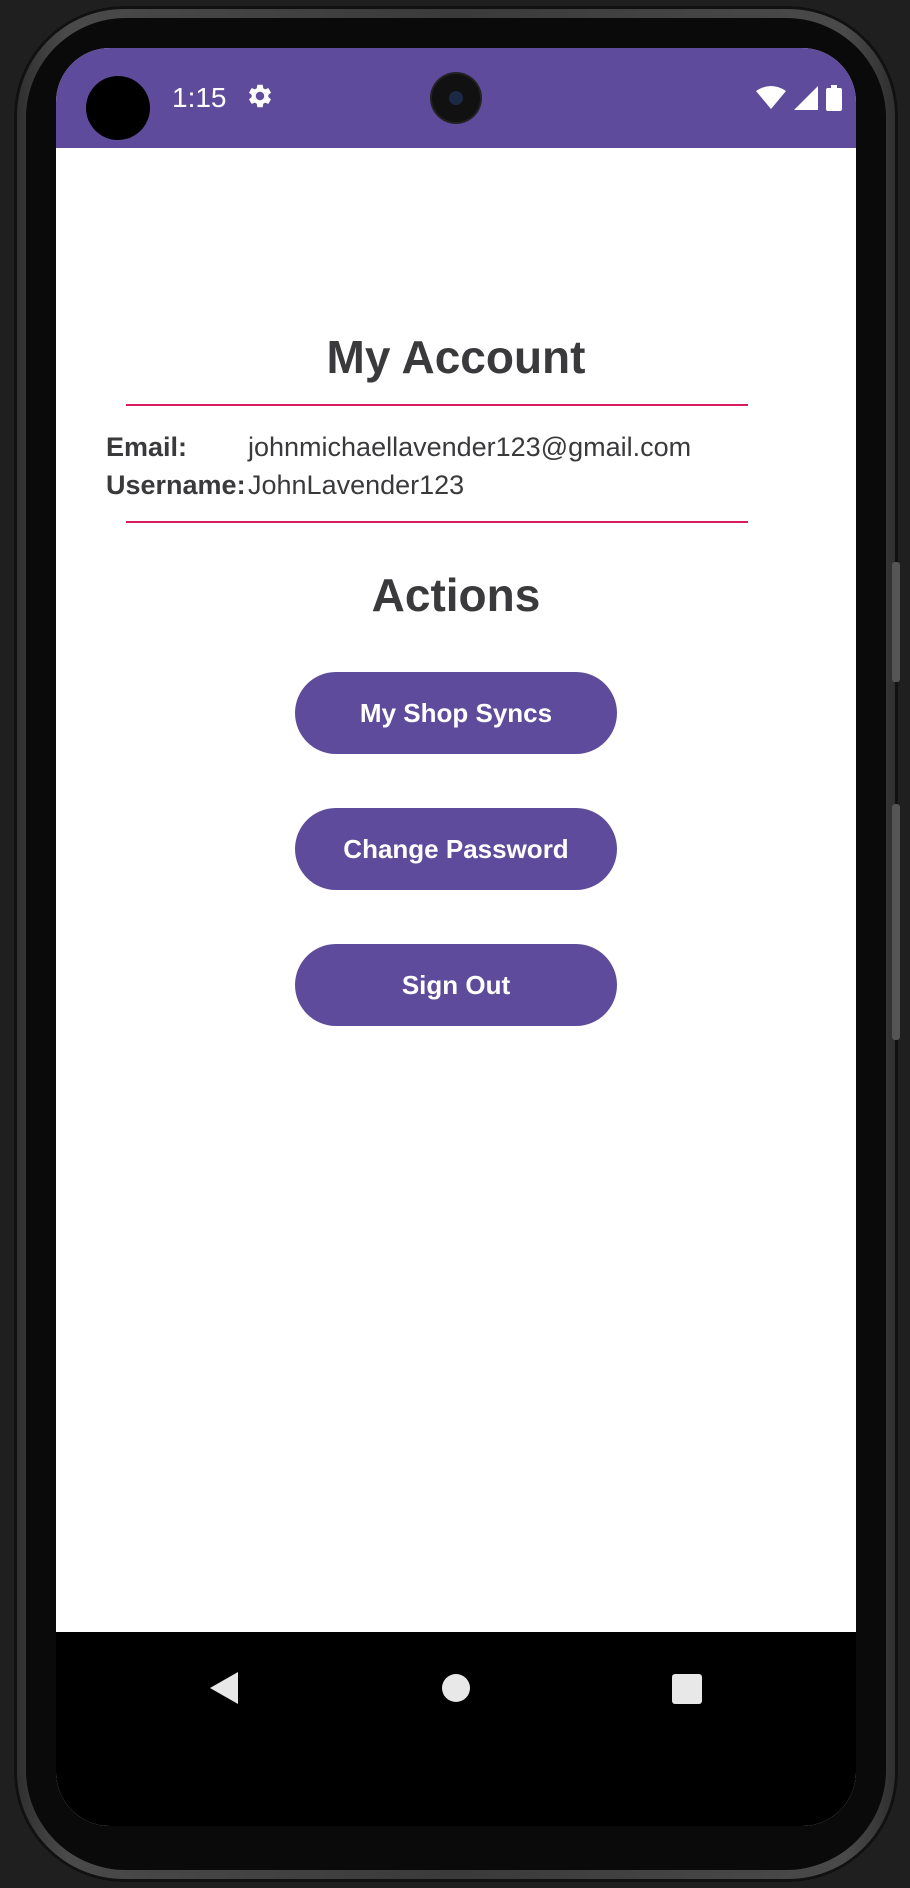  What do you see at coordinates (456, 357) in the screenshot?
I see `my-account-heading: My Account` at bounding box center [456, 357].